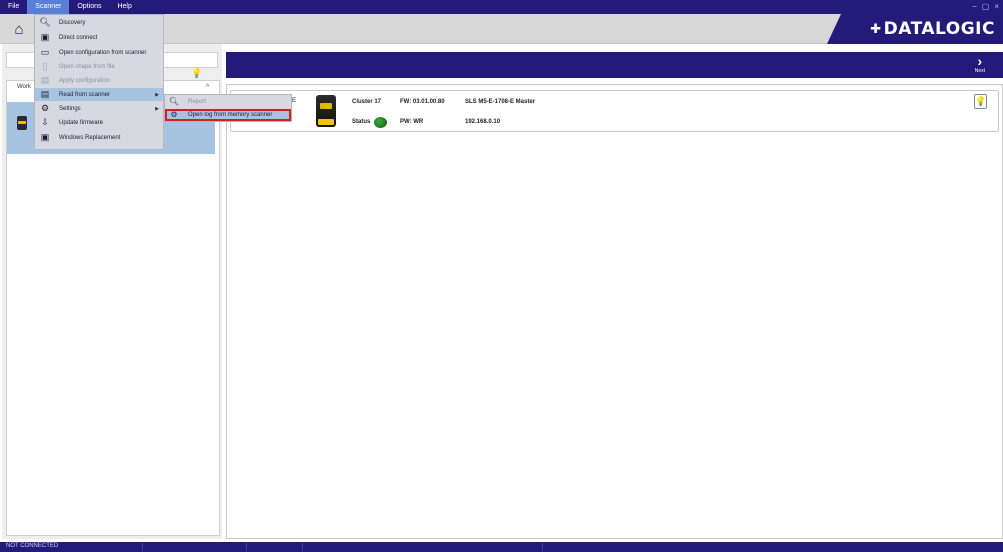  What do you see at coordinates (45, 137) in the screenshot?
I see `replace-icon: ▣` at bounding box center [45, 137].